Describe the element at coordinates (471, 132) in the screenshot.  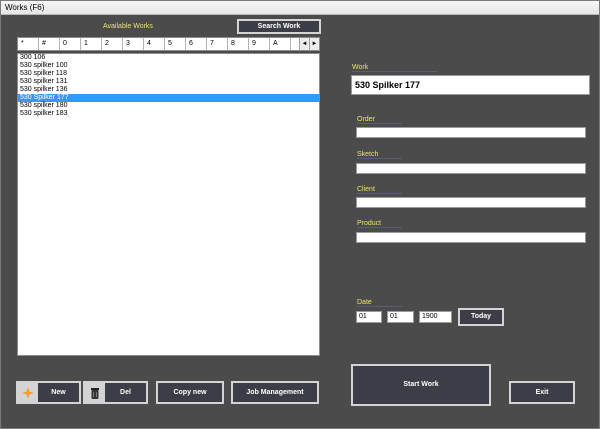
I see `order-field` at that location.